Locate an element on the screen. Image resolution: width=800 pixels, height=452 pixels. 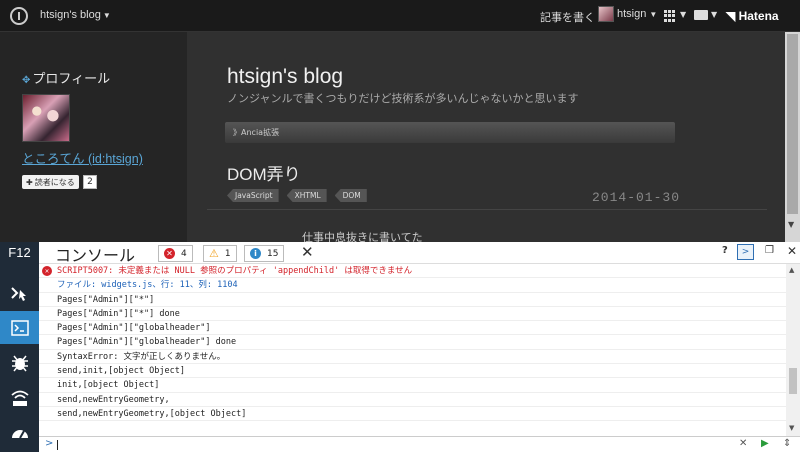
notification-icon is located at coordinates (701, 15).